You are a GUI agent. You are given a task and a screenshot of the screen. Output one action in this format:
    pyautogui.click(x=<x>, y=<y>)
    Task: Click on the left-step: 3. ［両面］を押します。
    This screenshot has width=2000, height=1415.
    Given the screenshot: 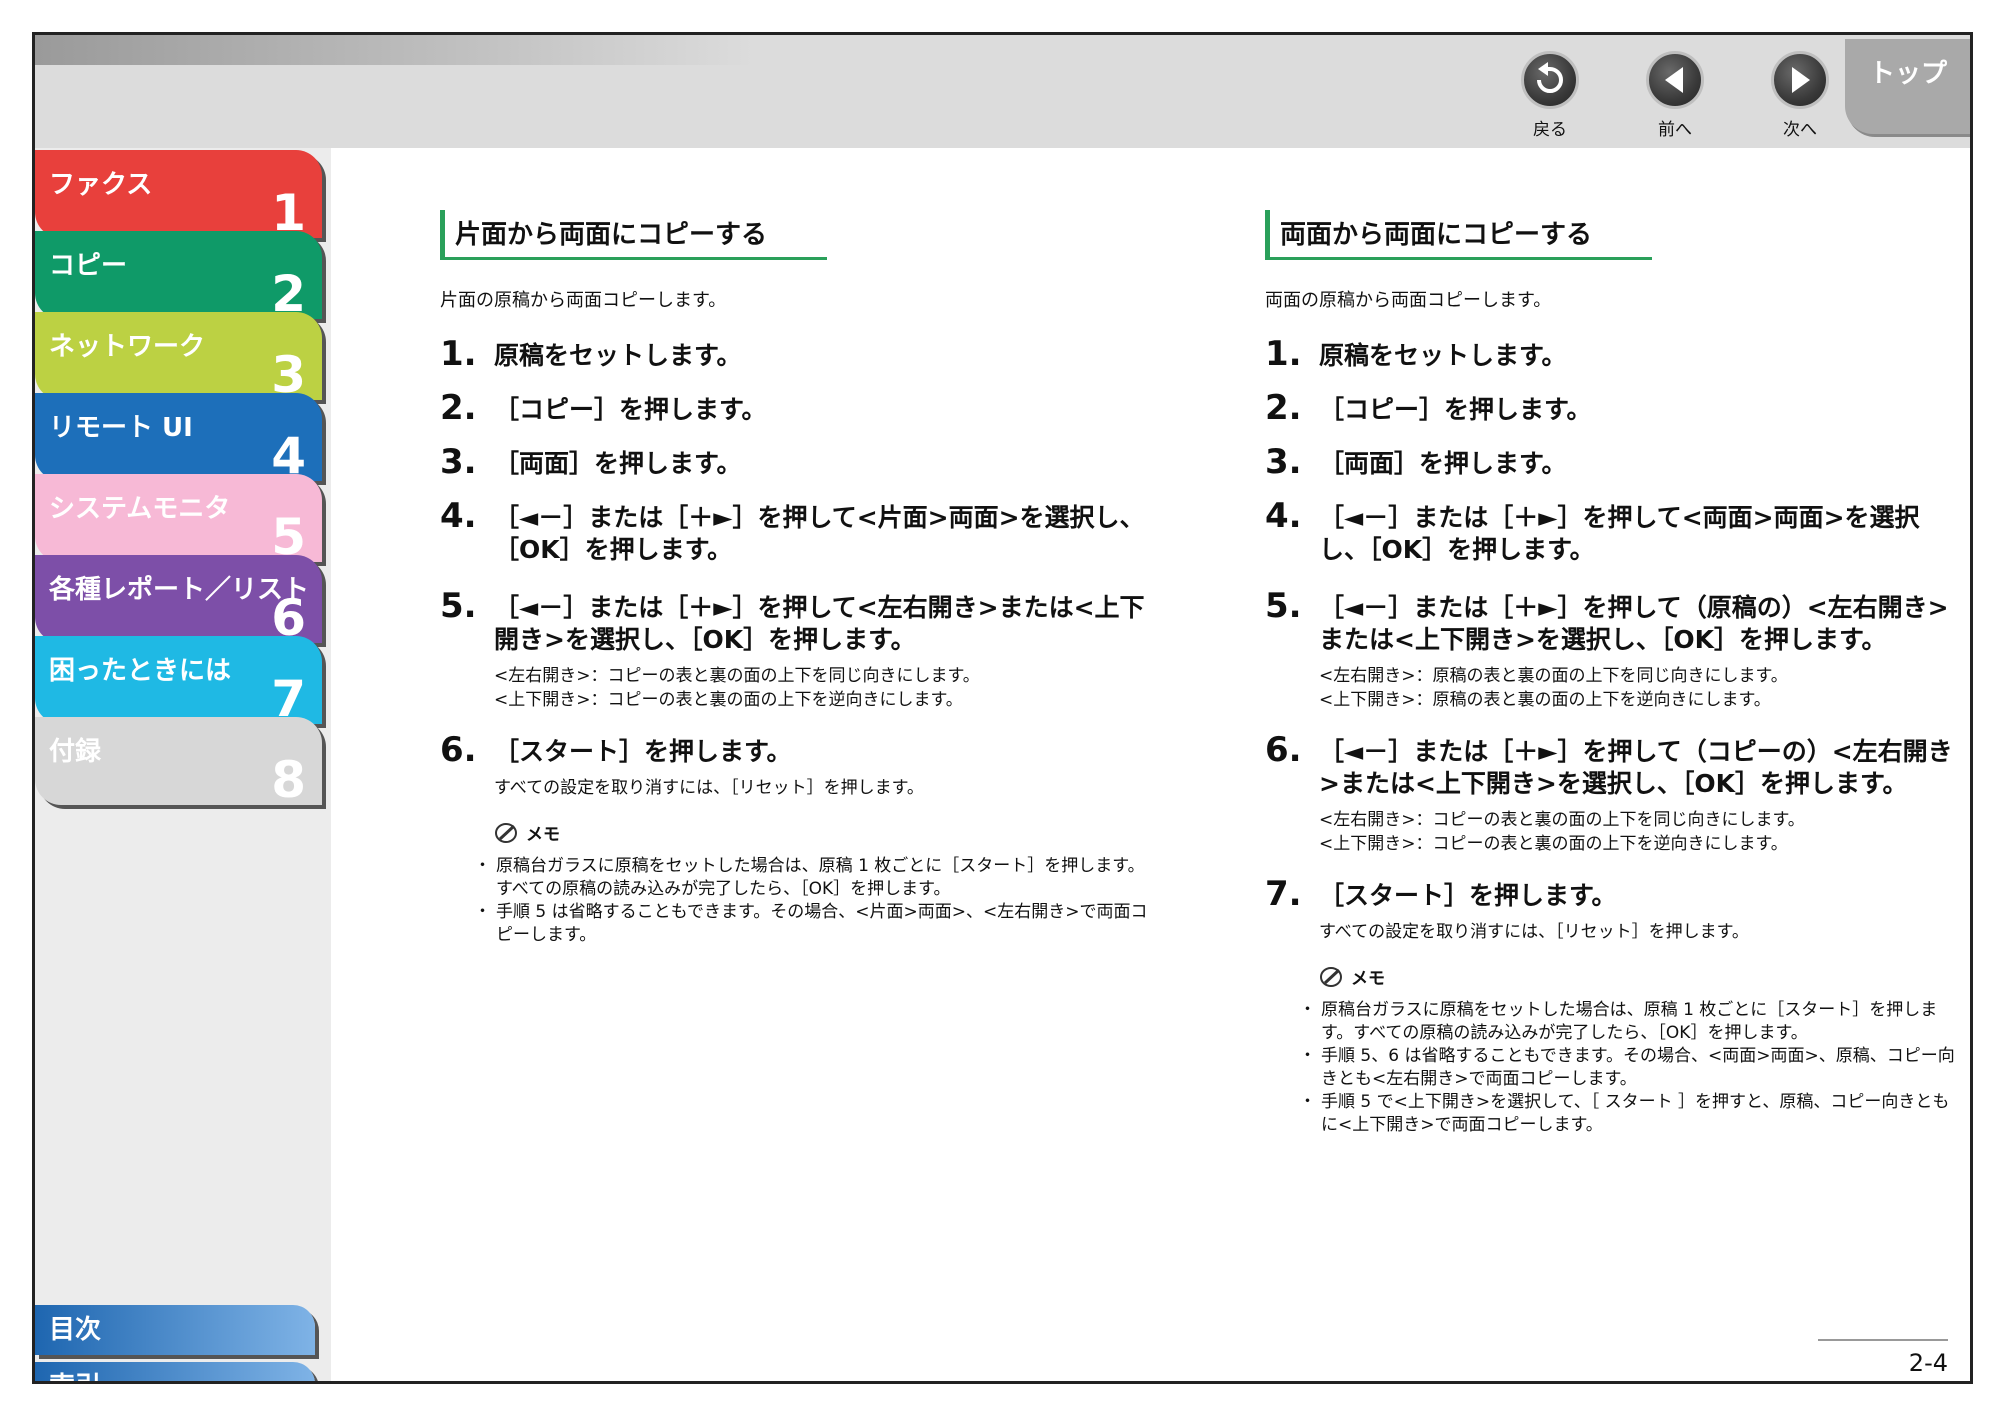 What is the action you would take?
    pyautogui.click(x=591, y=462)
    